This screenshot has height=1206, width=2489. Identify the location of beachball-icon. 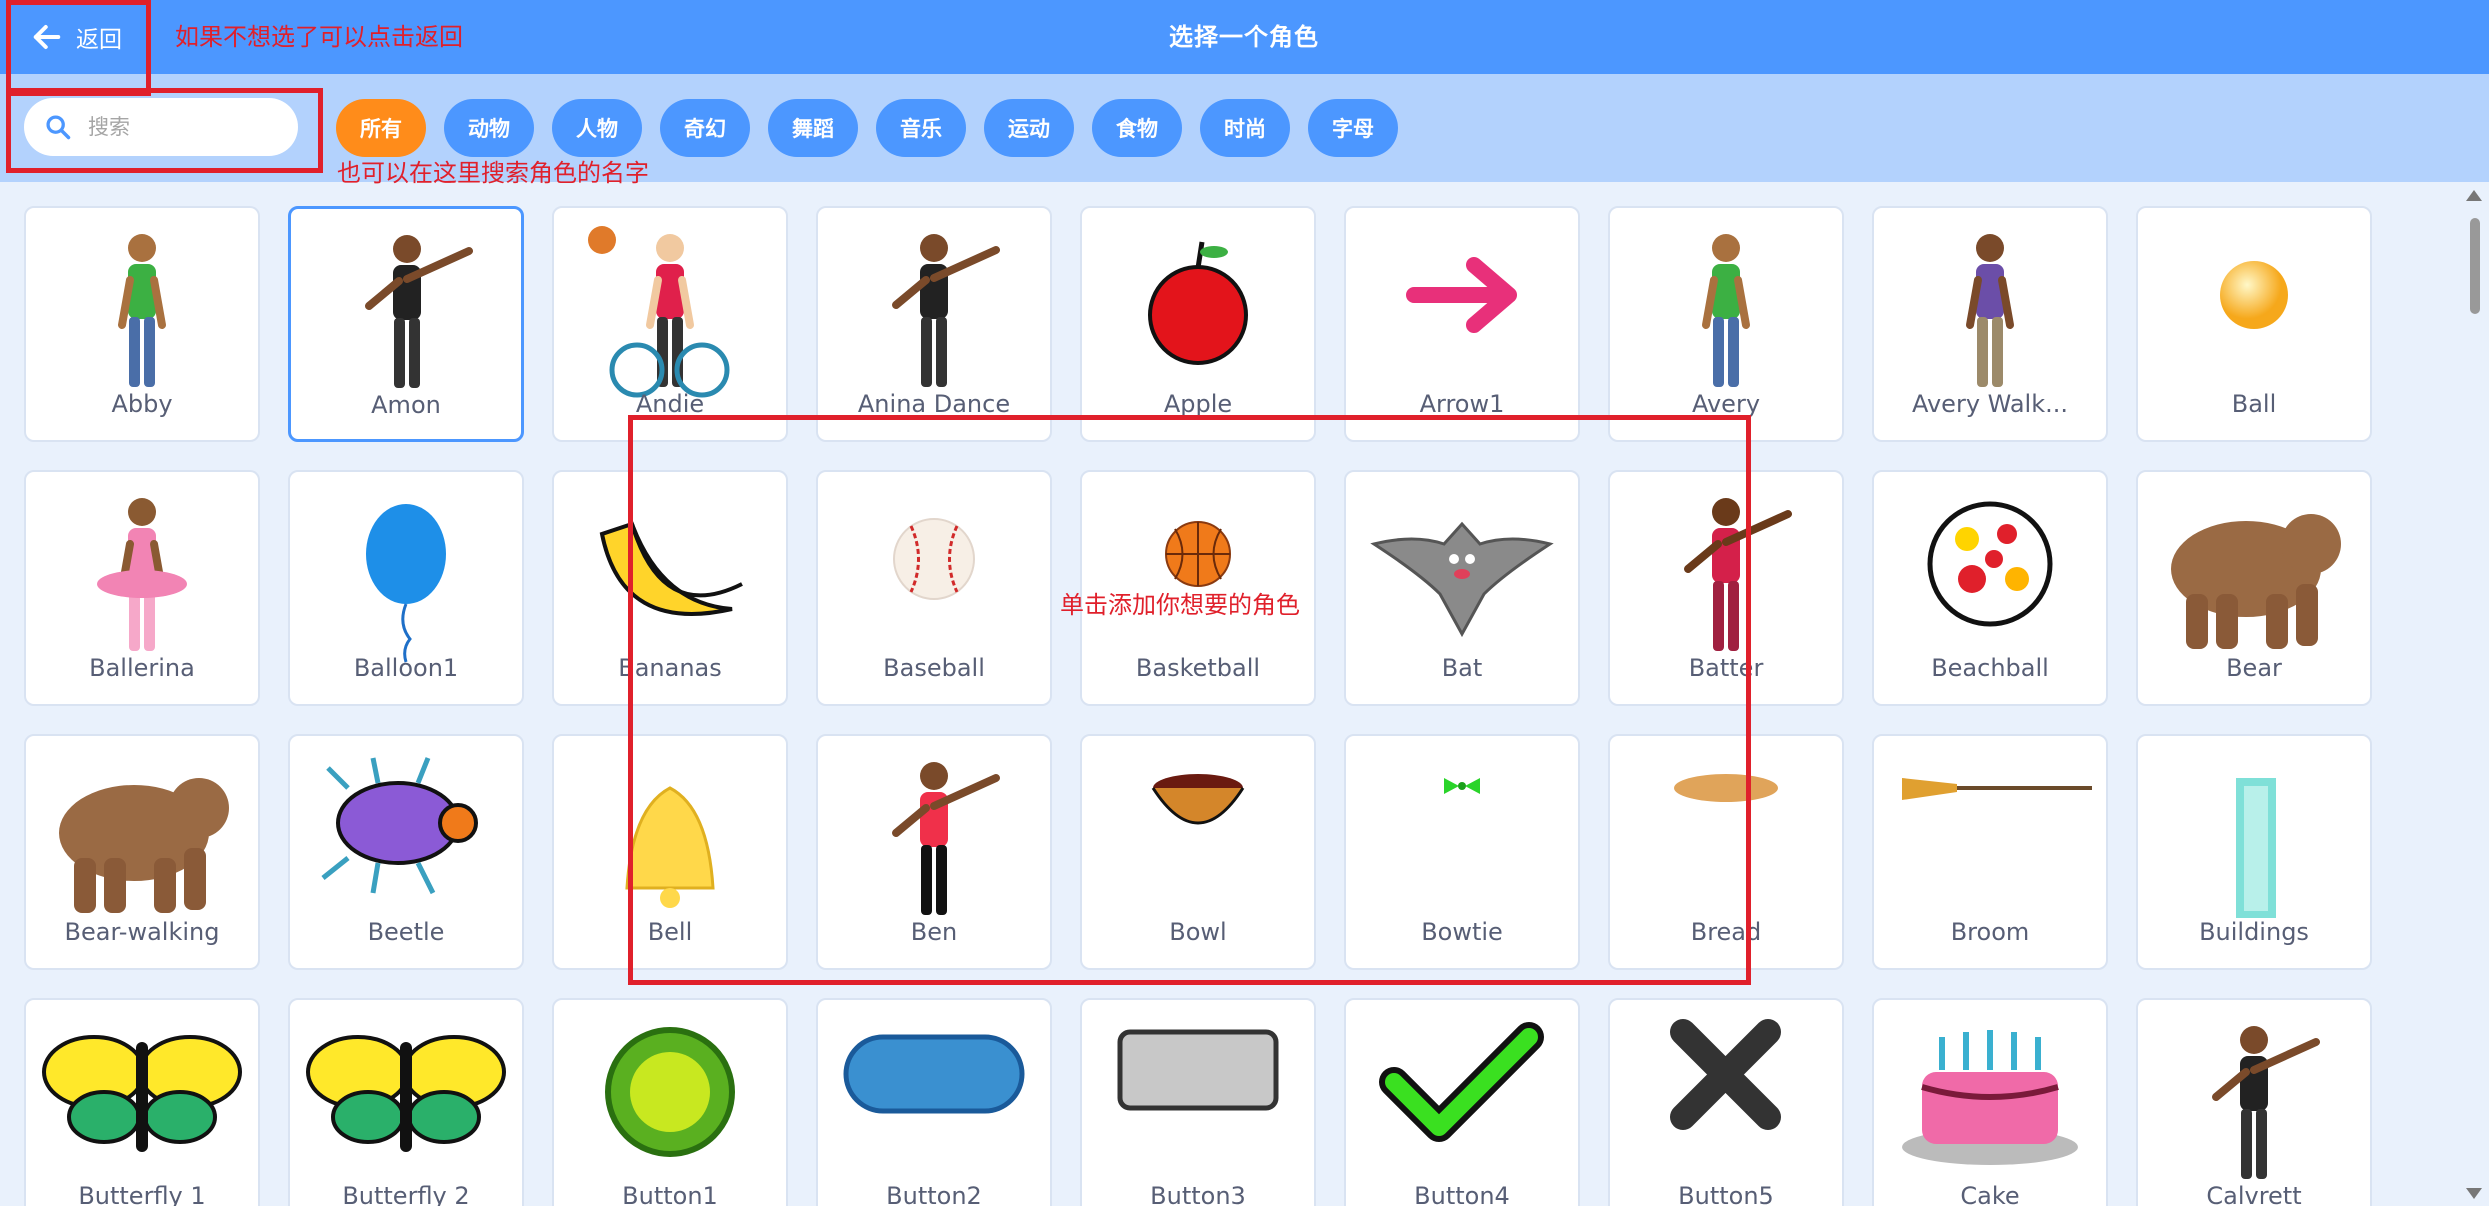
(1990, 564).